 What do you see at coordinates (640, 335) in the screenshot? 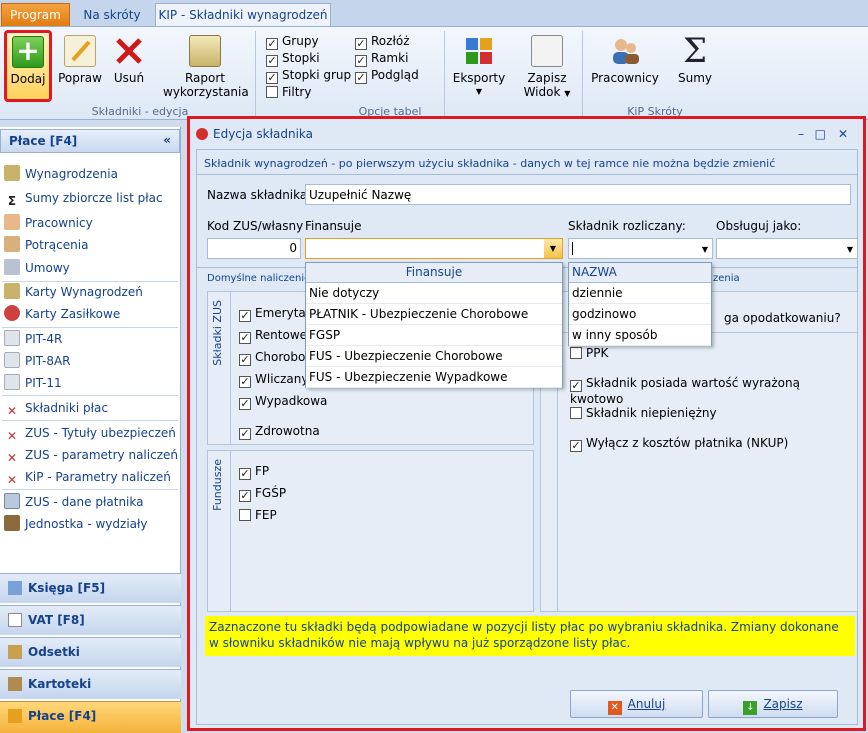
I see `settlement-option: w inny sposób` at bounding box center [640, 335].